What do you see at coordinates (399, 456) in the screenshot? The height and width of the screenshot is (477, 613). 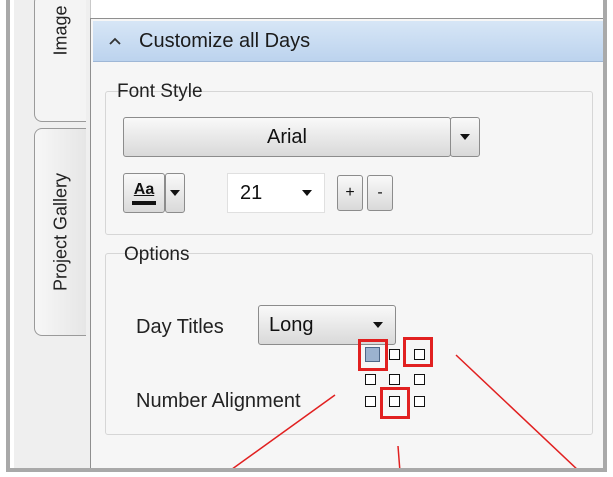 I see `pointer-line-center` at bounding box center [399, 456].